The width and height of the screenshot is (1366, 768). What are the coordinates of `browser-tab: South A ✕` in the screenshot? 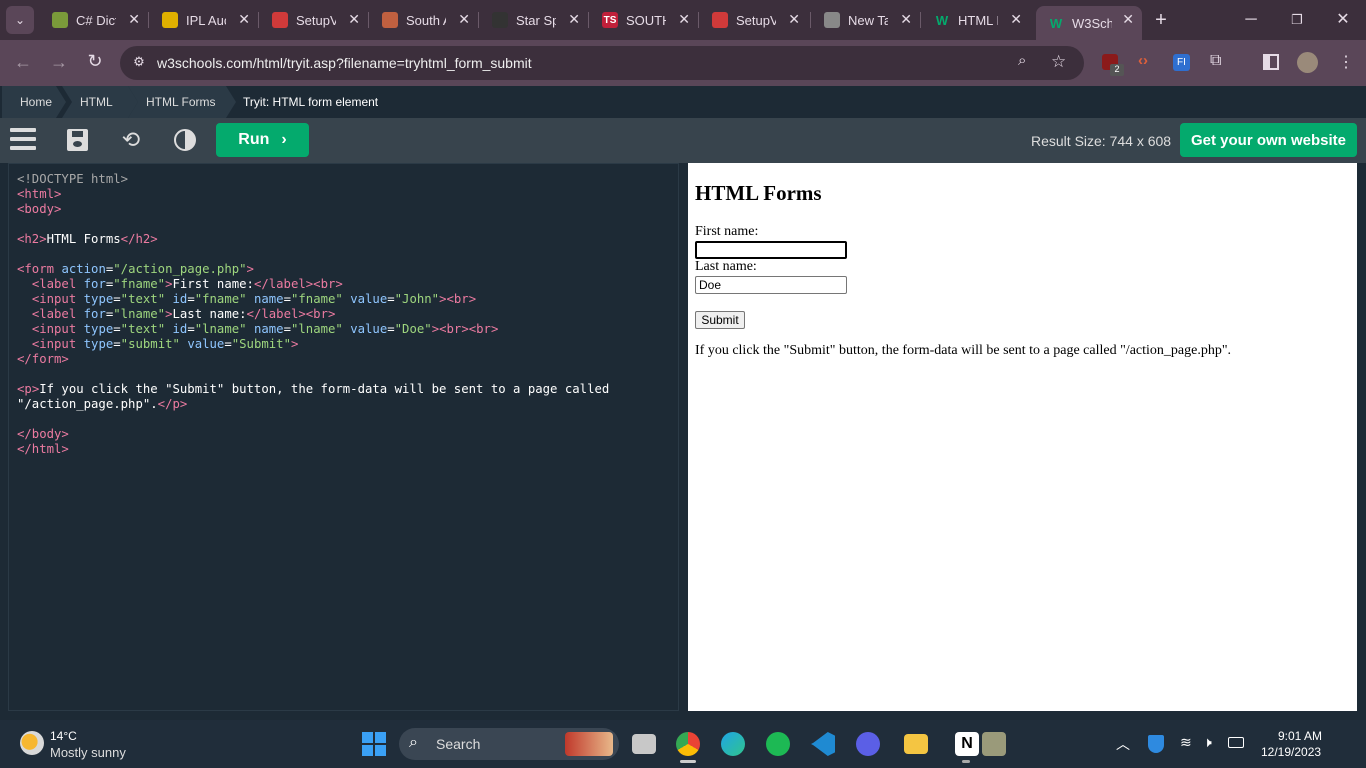 It's located at (424, 20).